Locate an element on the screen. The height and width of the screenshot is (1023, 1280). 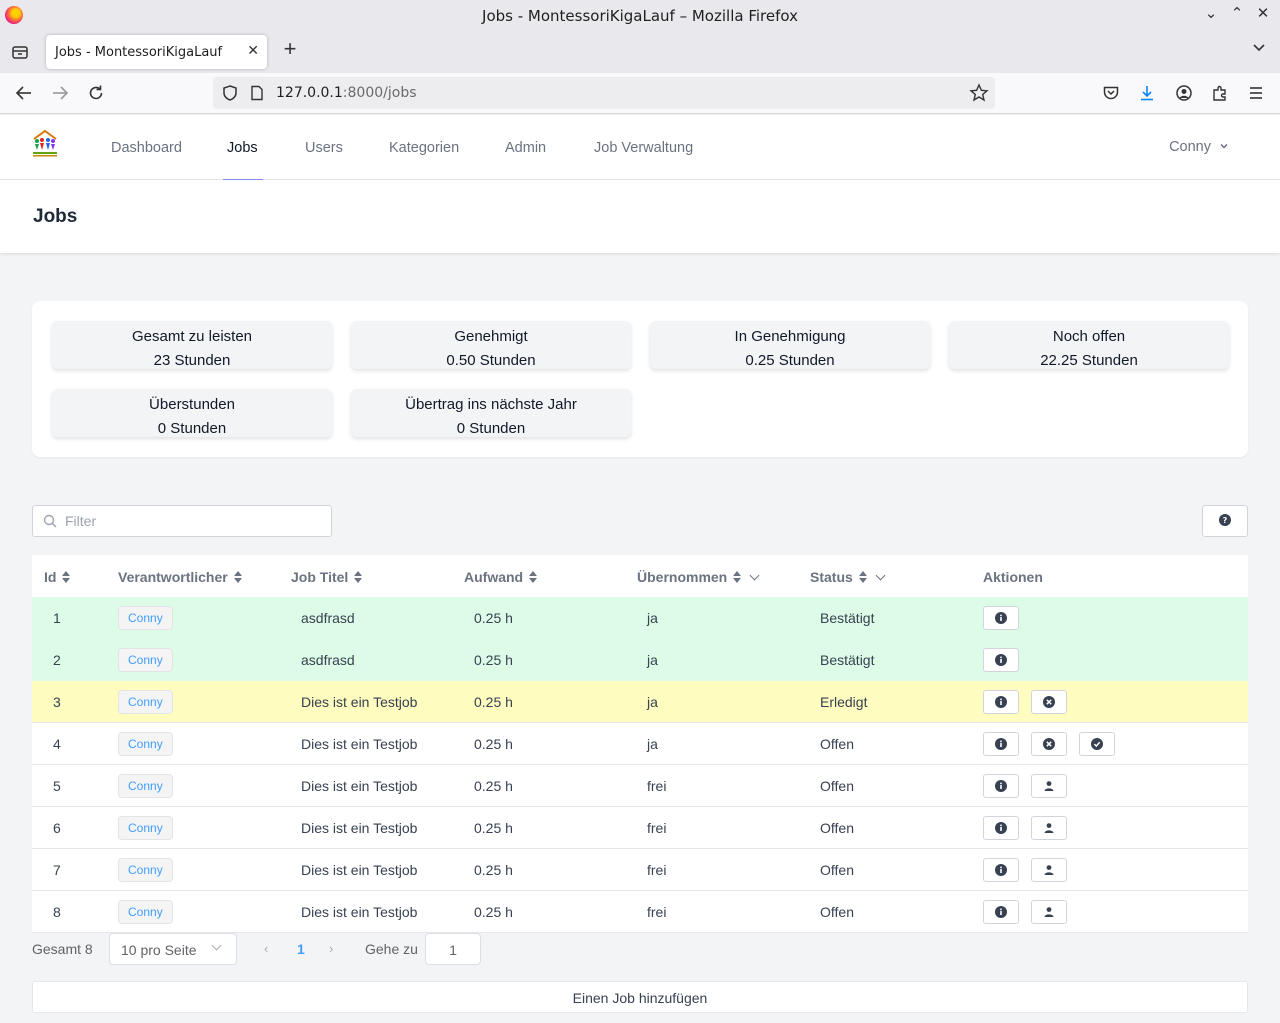
reload-icon is located at coordinates (96, 93).